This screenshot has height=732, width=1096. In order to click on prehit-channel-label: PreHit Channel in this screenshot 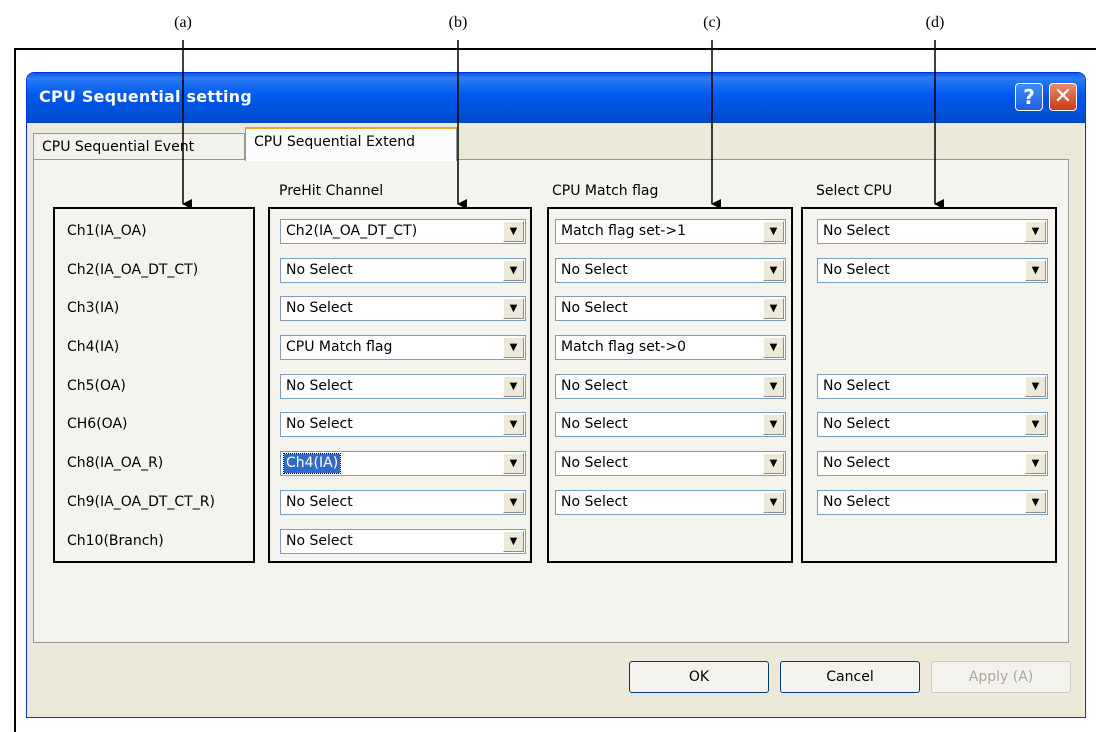, I will do `click(331, 191)`.